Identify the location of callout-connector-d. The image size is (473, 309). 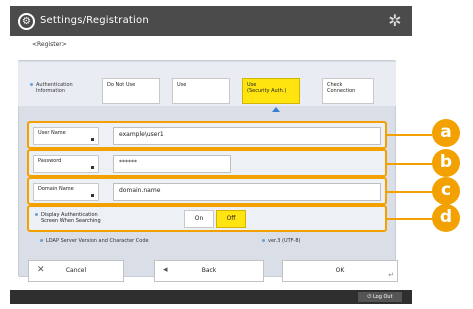
(409, 219).